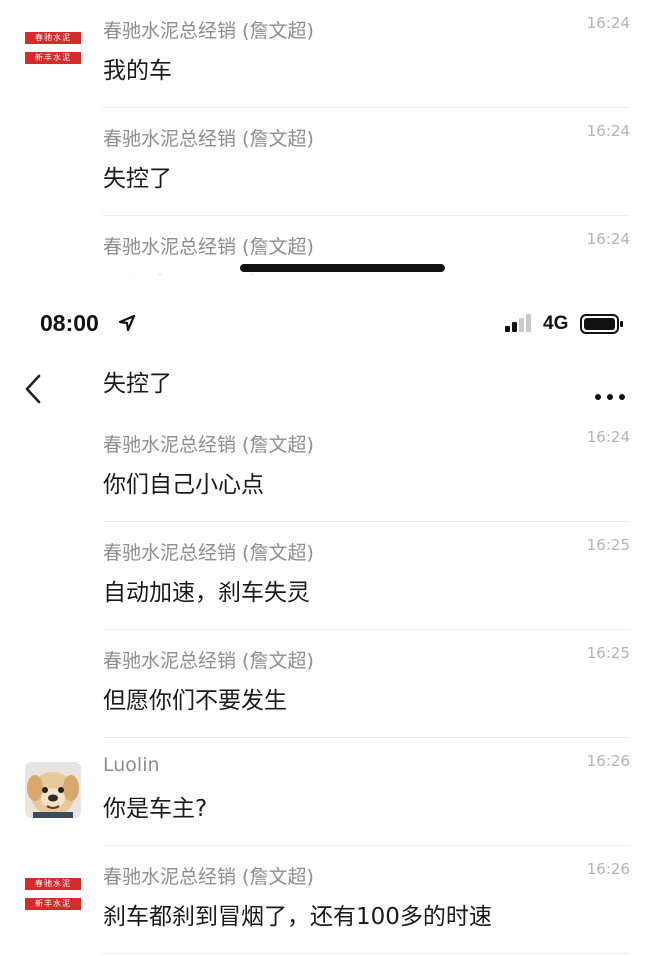 This screenshot has width=650, height=956. What do you see at coordinates (342, 268) in the screenshot?
I see `redaction-line` at bounding box center [342, 268].